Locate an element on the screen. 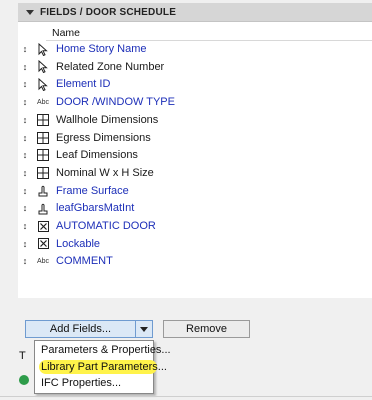 The height and width of the screenshot is (400, 372). field-label: DOOR /WINDOW TYPE is located at coordinates (115, 102).